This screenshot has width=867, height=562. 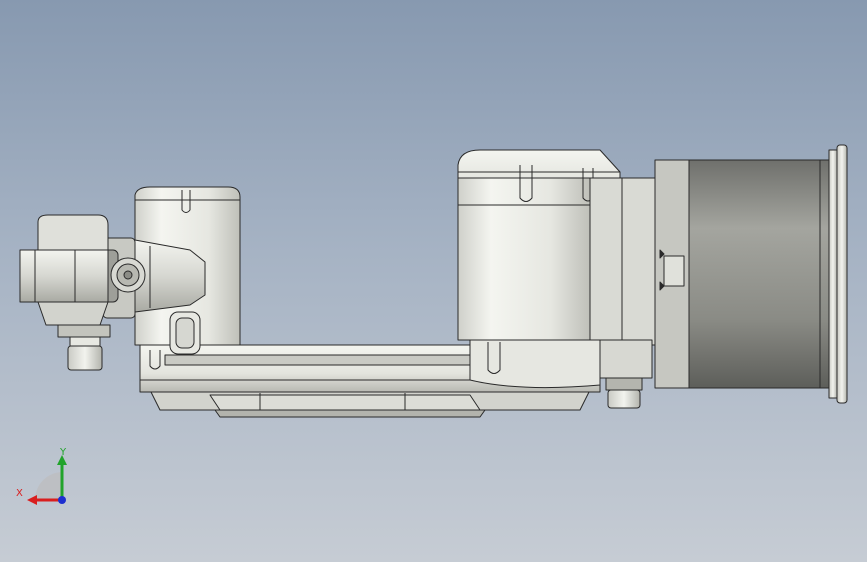 I want to click on z-axis-dot-icon, so click(x=62, y=500).